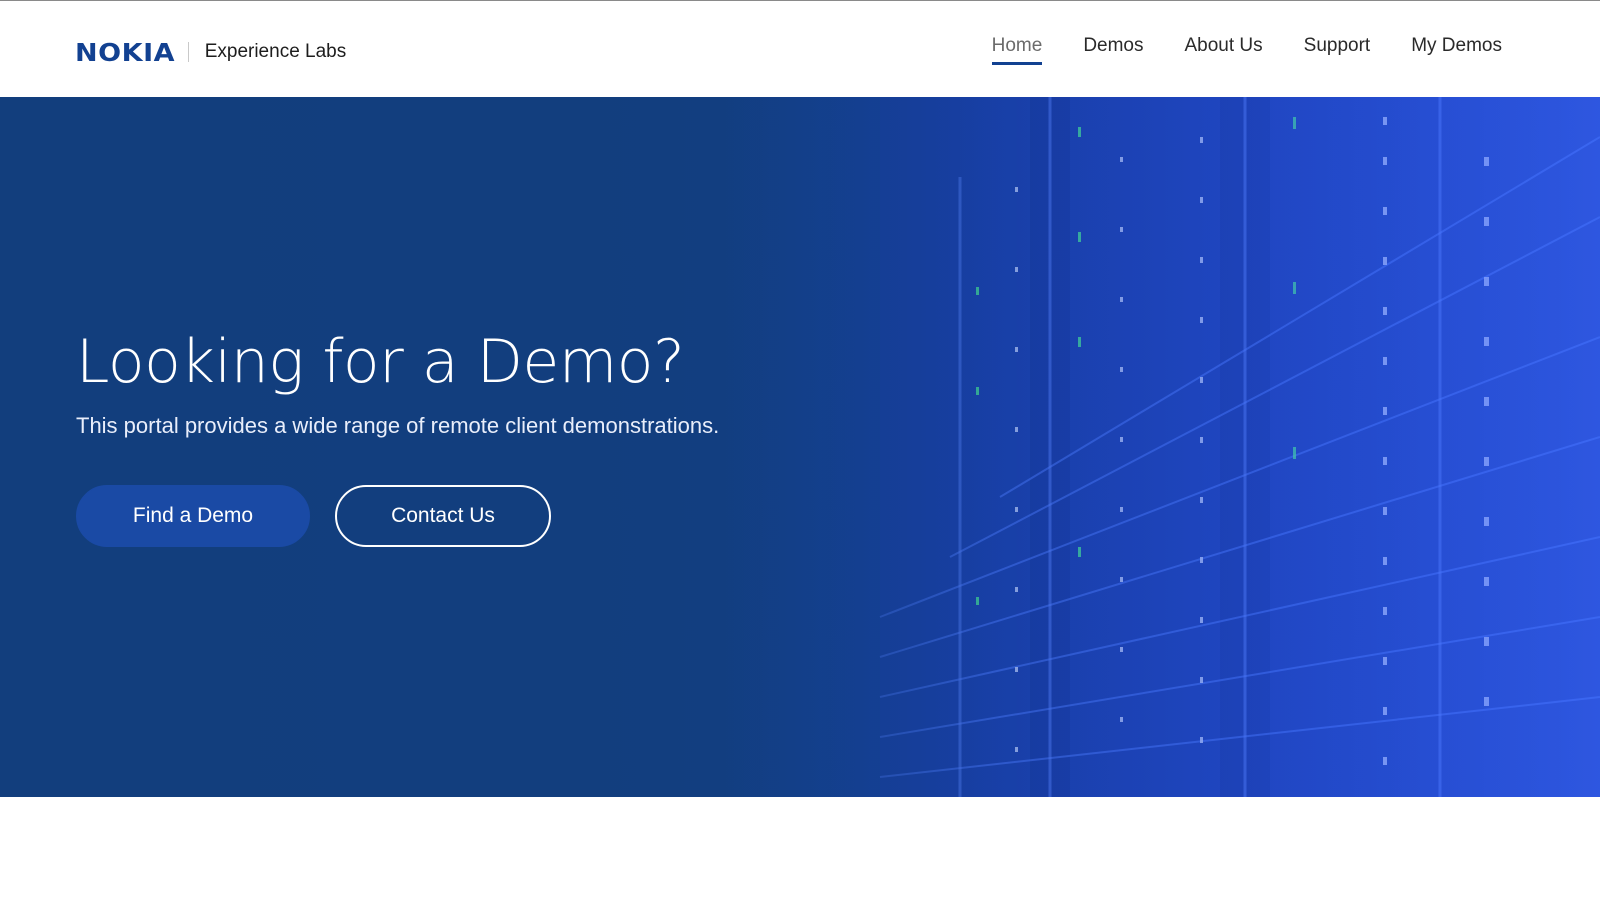 The width and height of the screenshot is (1600, 900). What do you see at coordinates (193, 516) in the screenshot?
I see `find-a-demo-button: Find a Demo` at bounding box center [193, 516].